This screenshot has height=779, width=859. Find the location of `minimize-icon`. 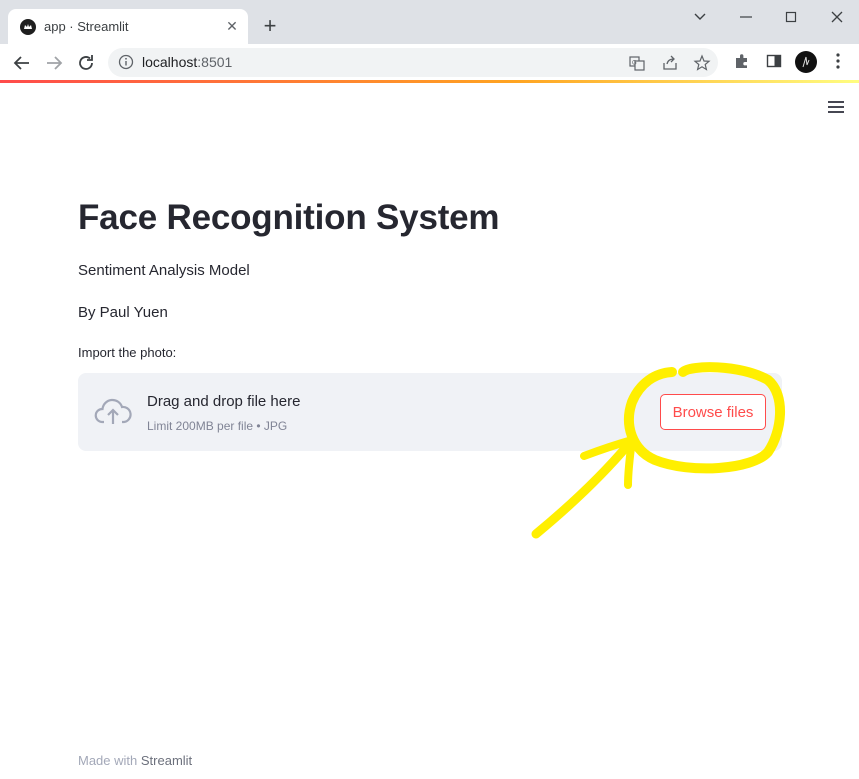

minimize-icon is located at coordinates (746, 17).